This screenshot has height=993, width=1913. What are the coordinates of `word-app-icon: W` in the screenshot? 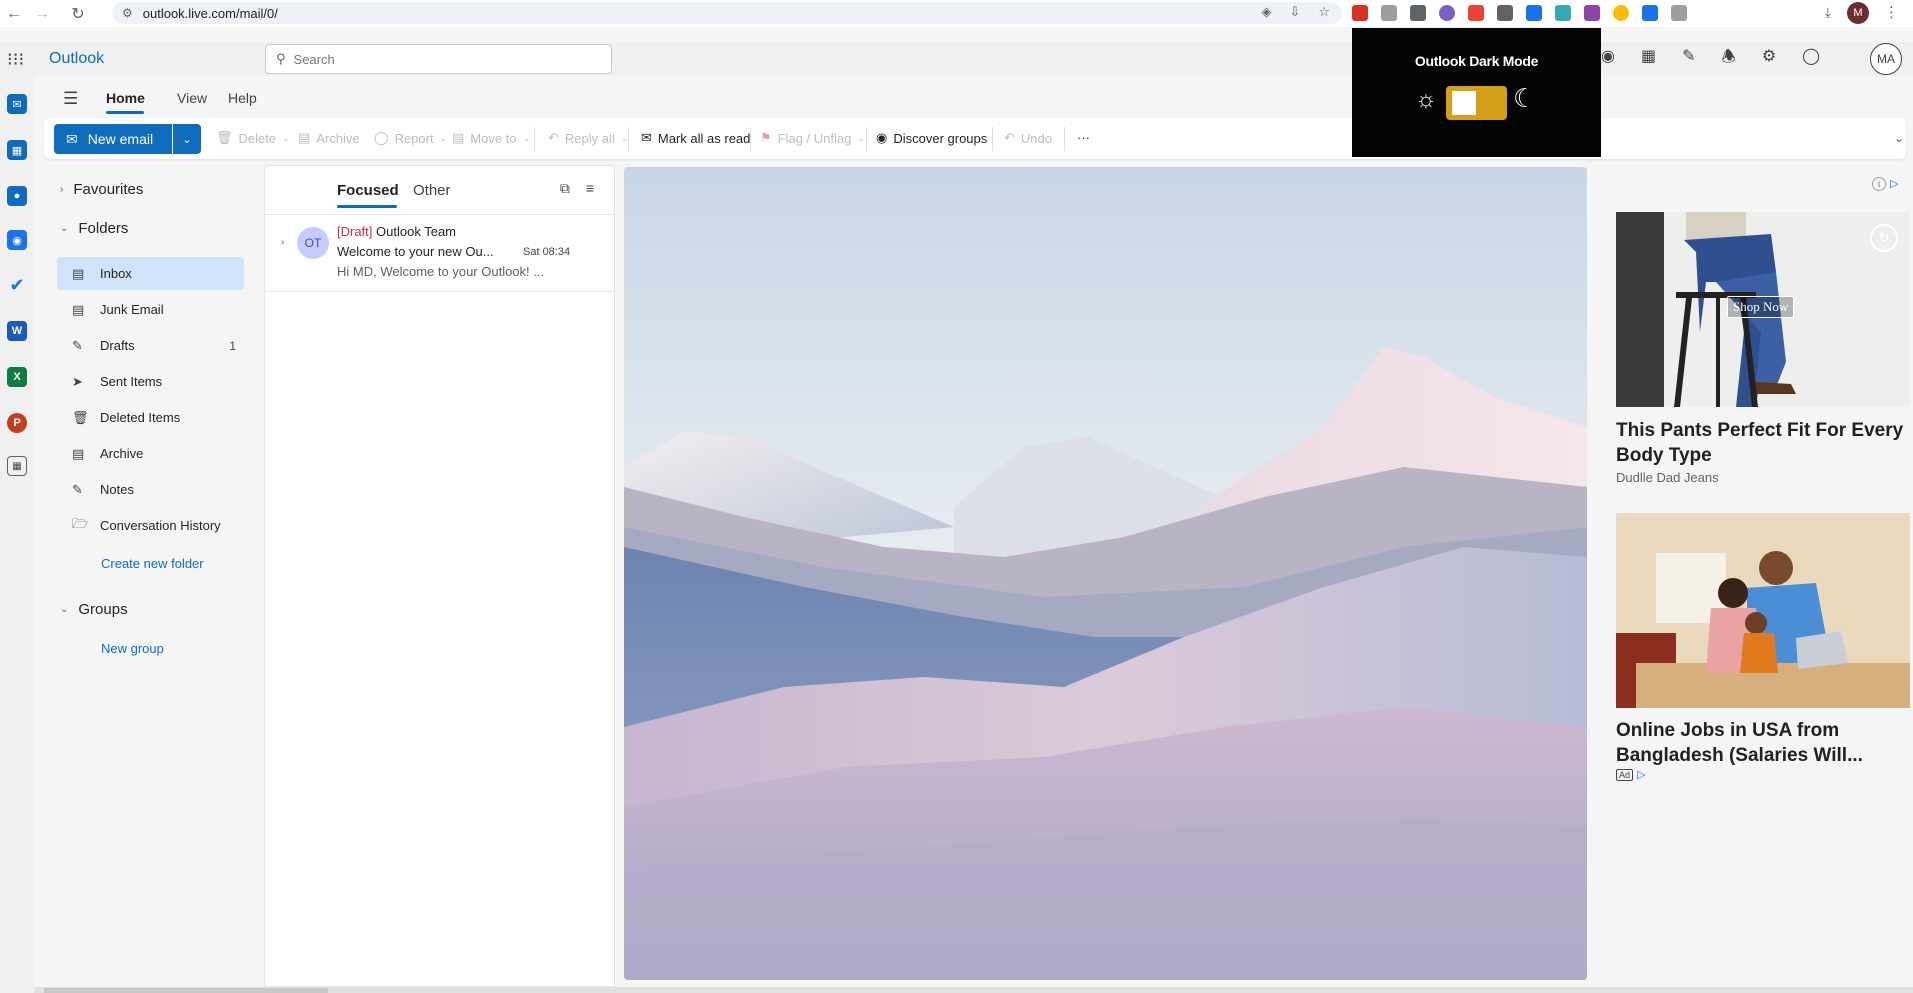 It's located at (17, 331).